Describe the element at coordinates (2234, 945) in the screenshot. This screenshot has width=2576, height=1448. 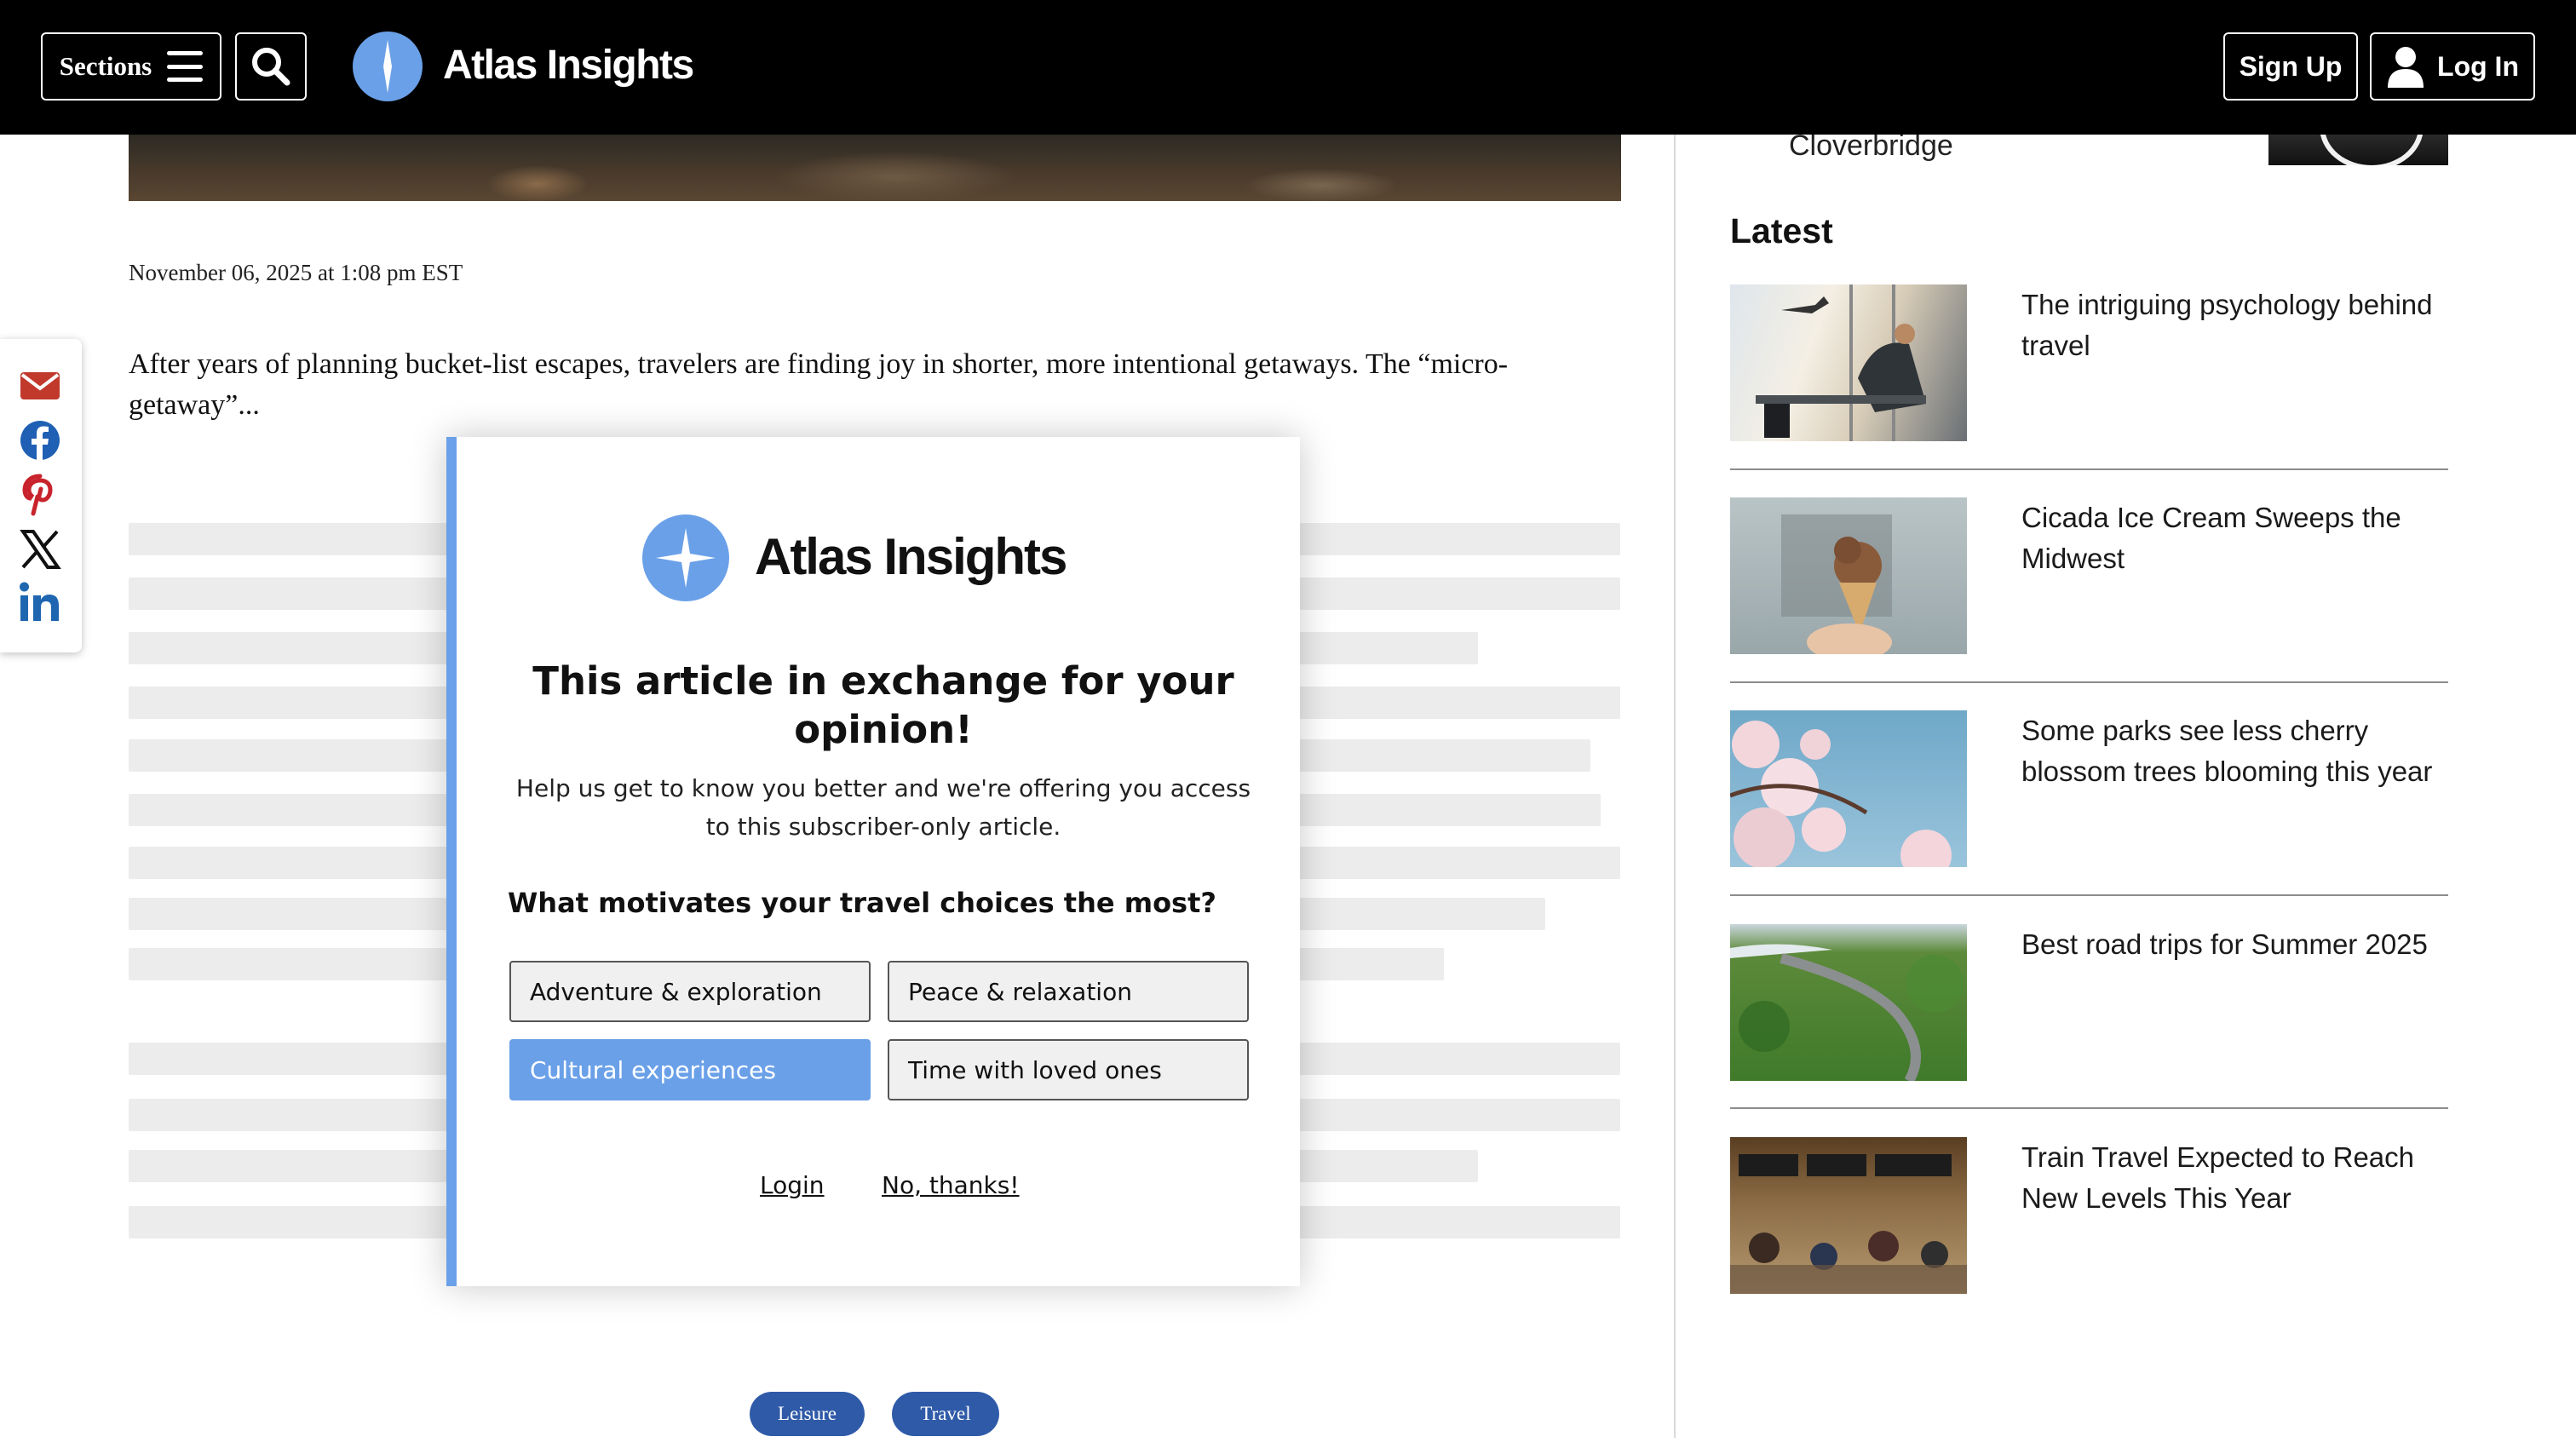
I see `latest-item-title: Best road trips for Summer 2025` at that location.